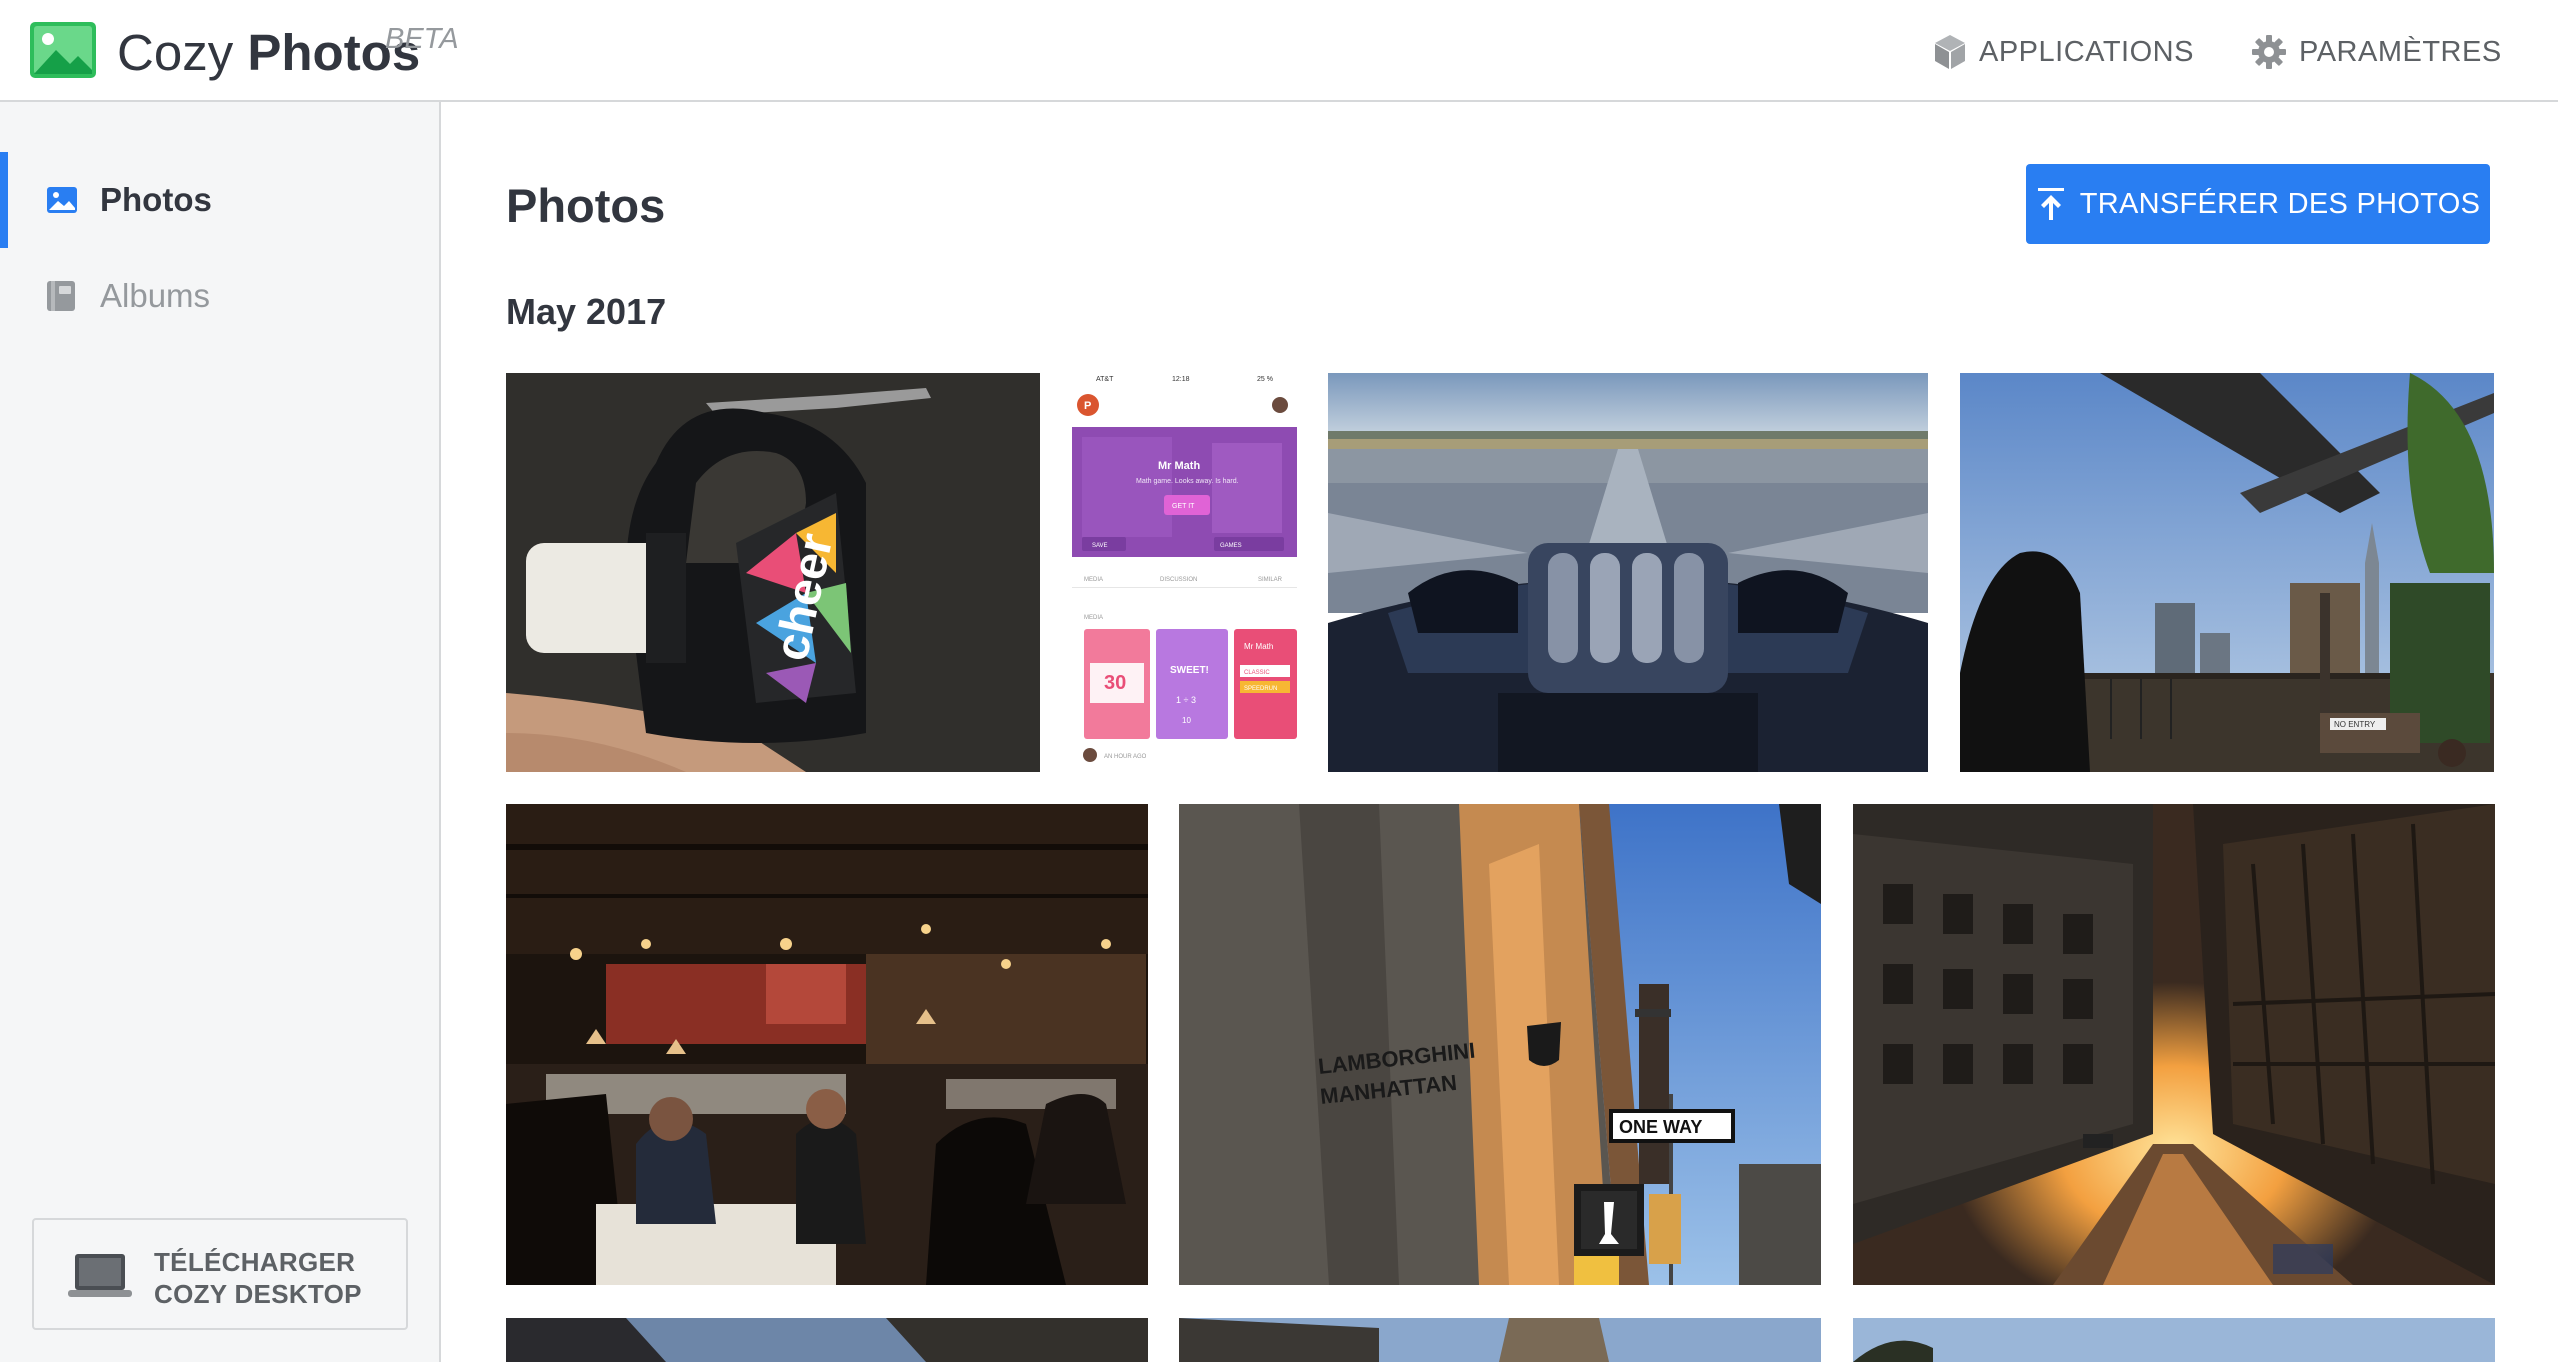  What do you see at coordinates (1660, 1127) in the screenshot?
I see `one-way-sign-text: ONE WAY` at bounding box center [1660, 1127].